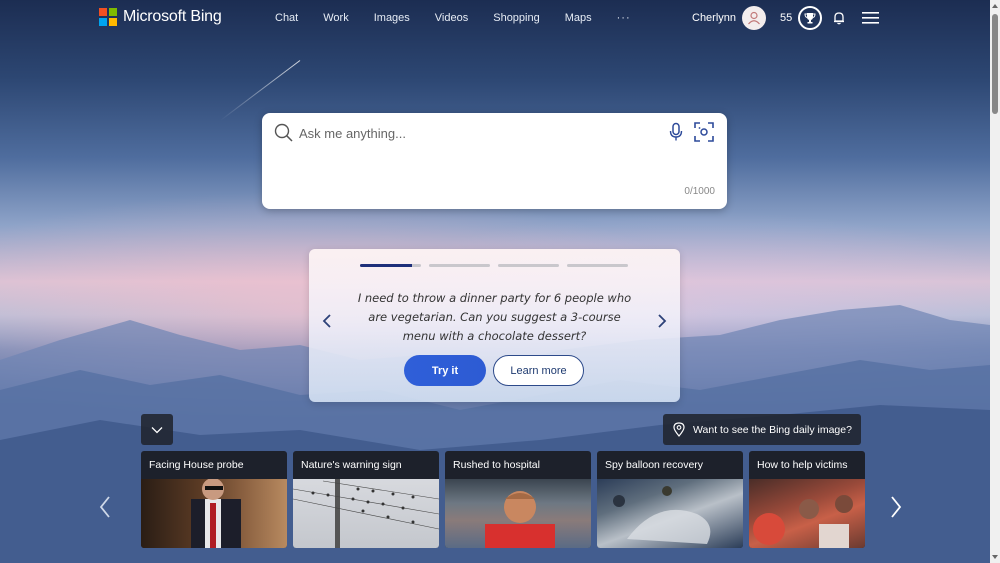  I want to click on chevron-down-icon, so click(157, 429).